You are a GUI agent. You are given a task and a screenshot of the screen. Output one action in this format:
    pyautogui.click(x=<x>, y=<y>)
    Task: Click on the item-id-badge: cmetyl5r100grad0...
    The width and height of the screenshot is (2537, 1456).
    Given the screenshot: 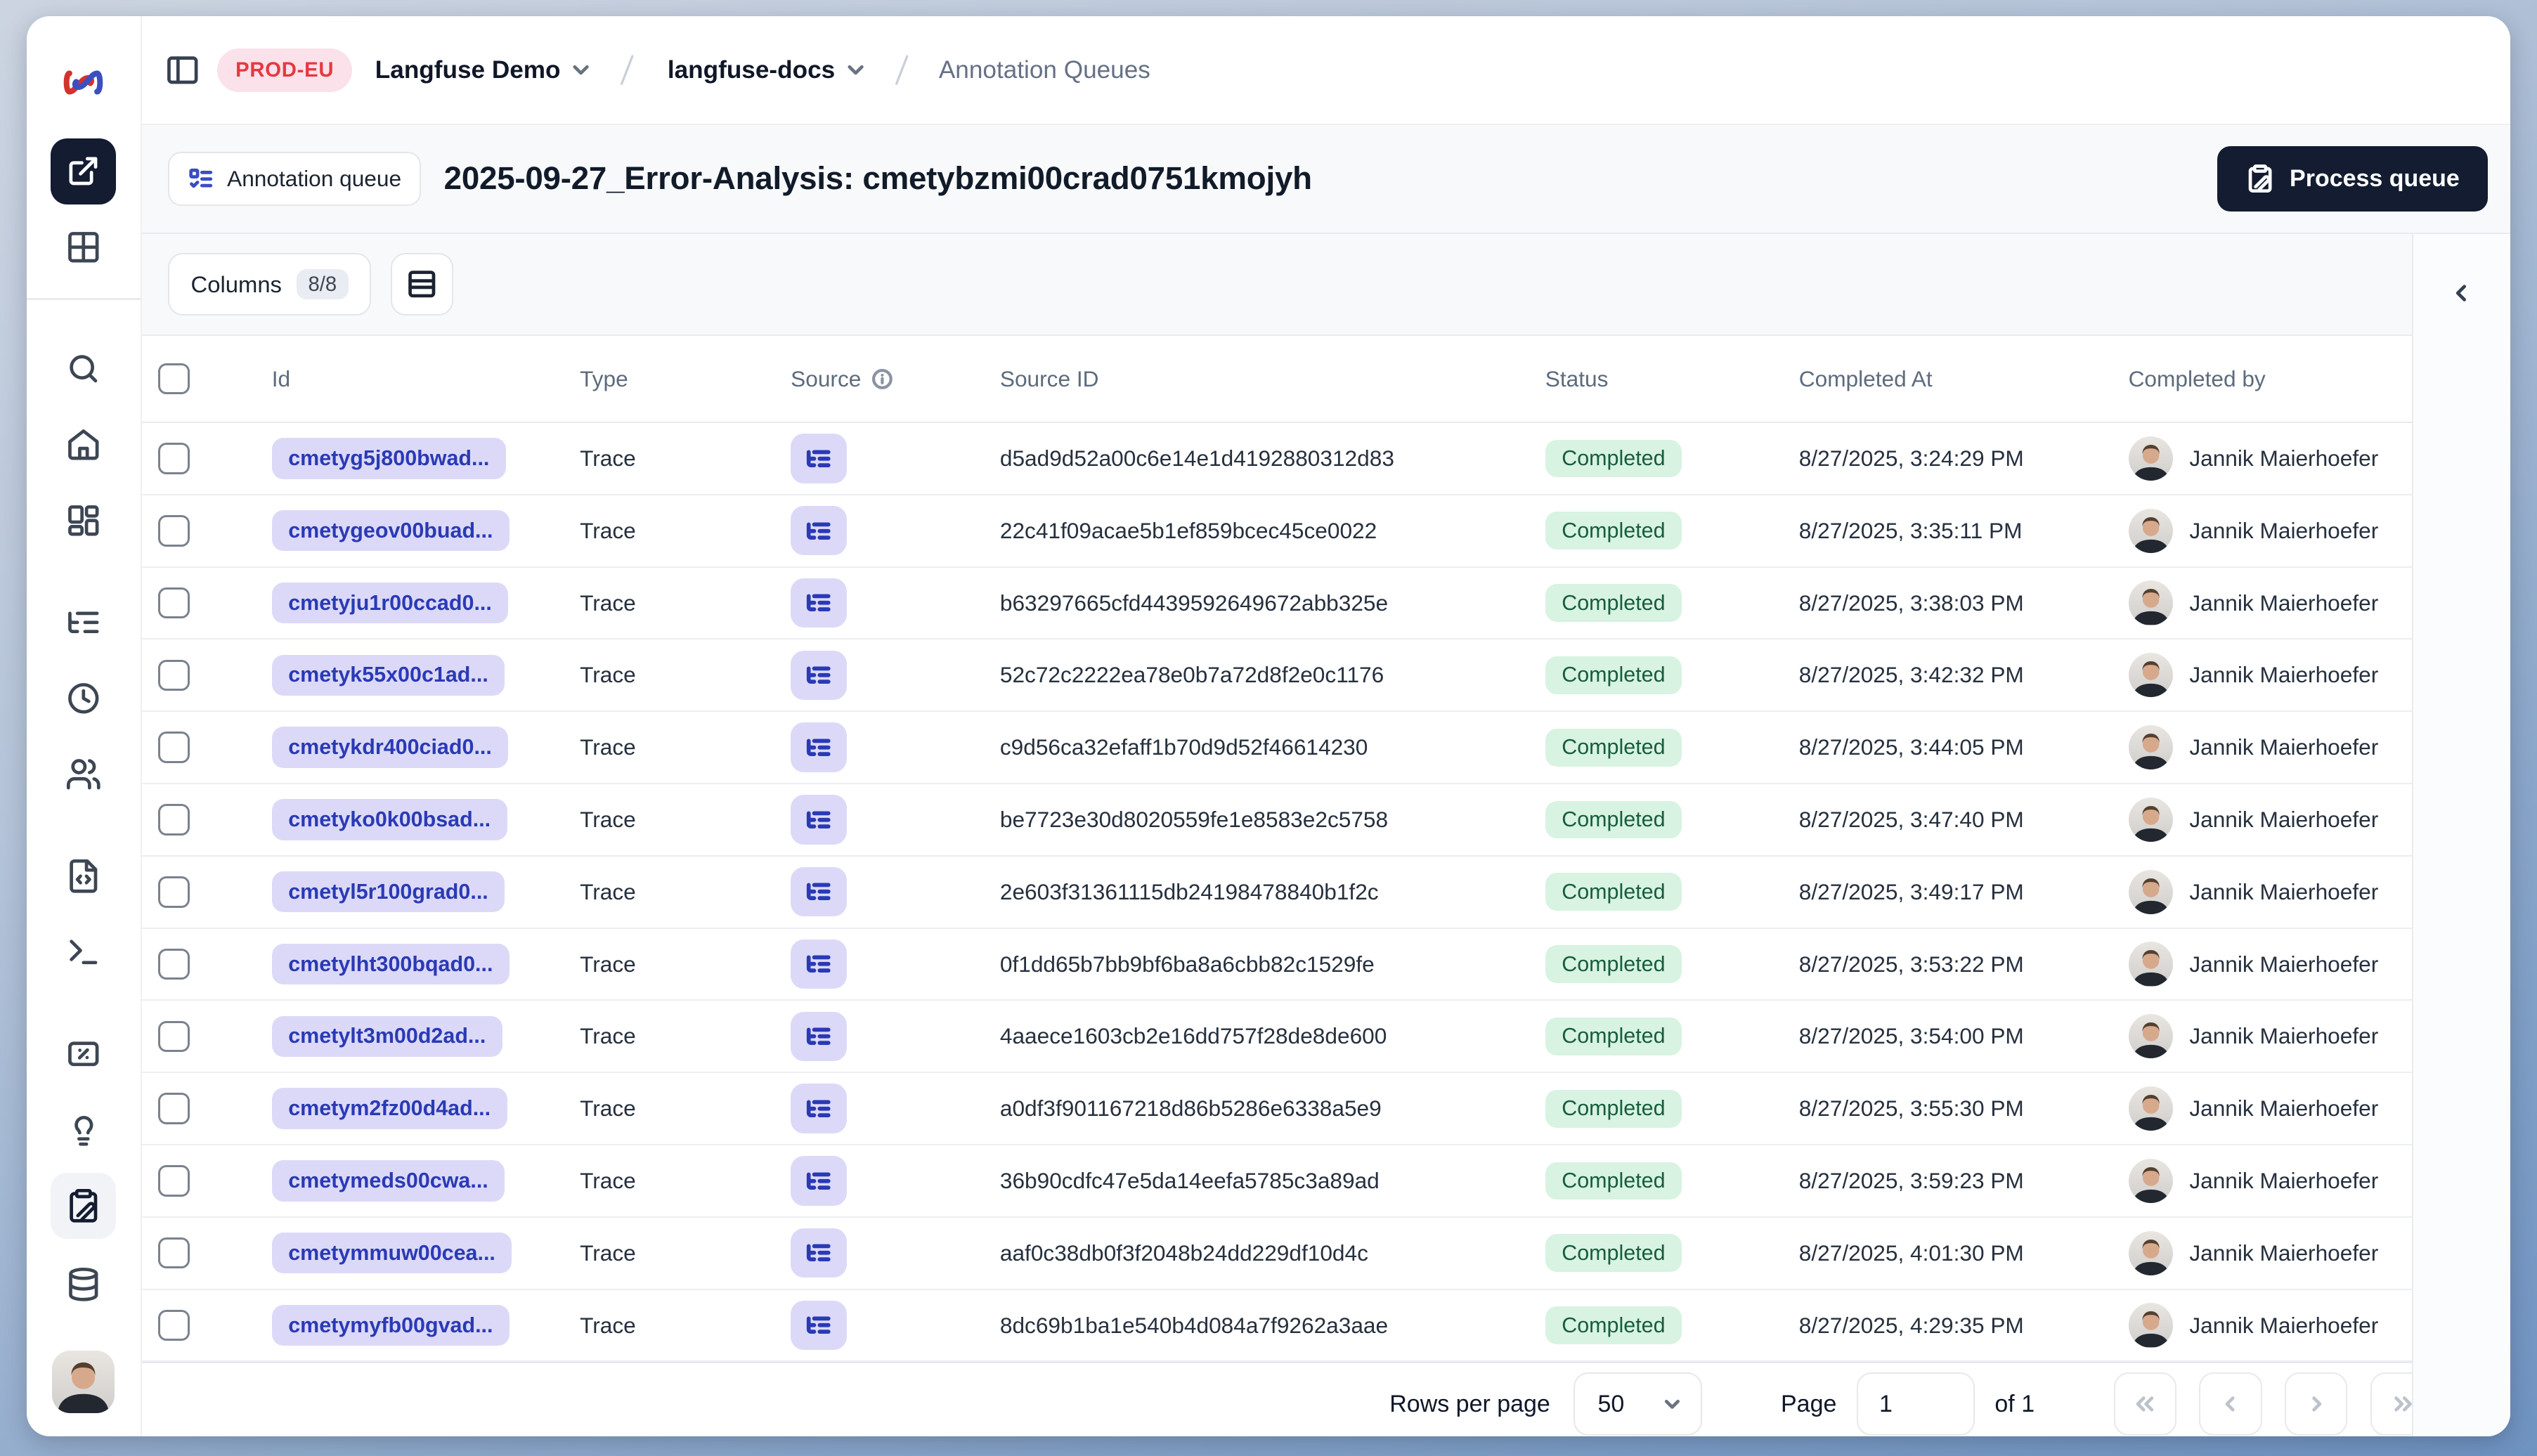 What is the action you would take?
    pyautogui.click(x=388, y=892)
    